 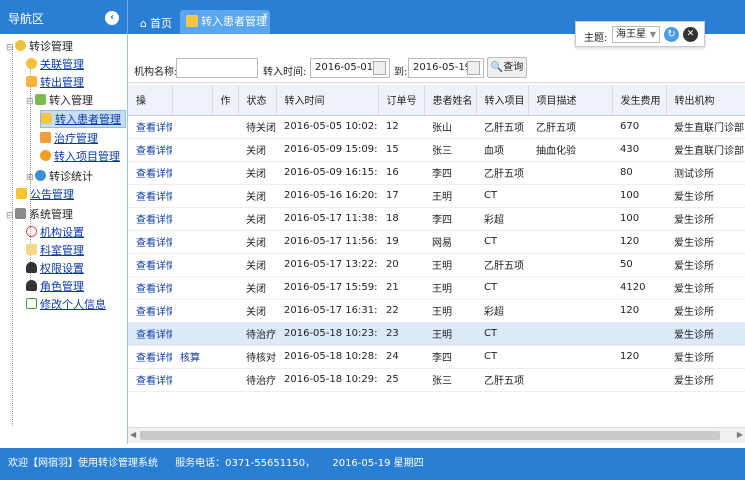 What do you see at coordinates (740, 434) in the screenshot?
I see `scroll-right-icon: ▶` at bounding box center [740, 434].